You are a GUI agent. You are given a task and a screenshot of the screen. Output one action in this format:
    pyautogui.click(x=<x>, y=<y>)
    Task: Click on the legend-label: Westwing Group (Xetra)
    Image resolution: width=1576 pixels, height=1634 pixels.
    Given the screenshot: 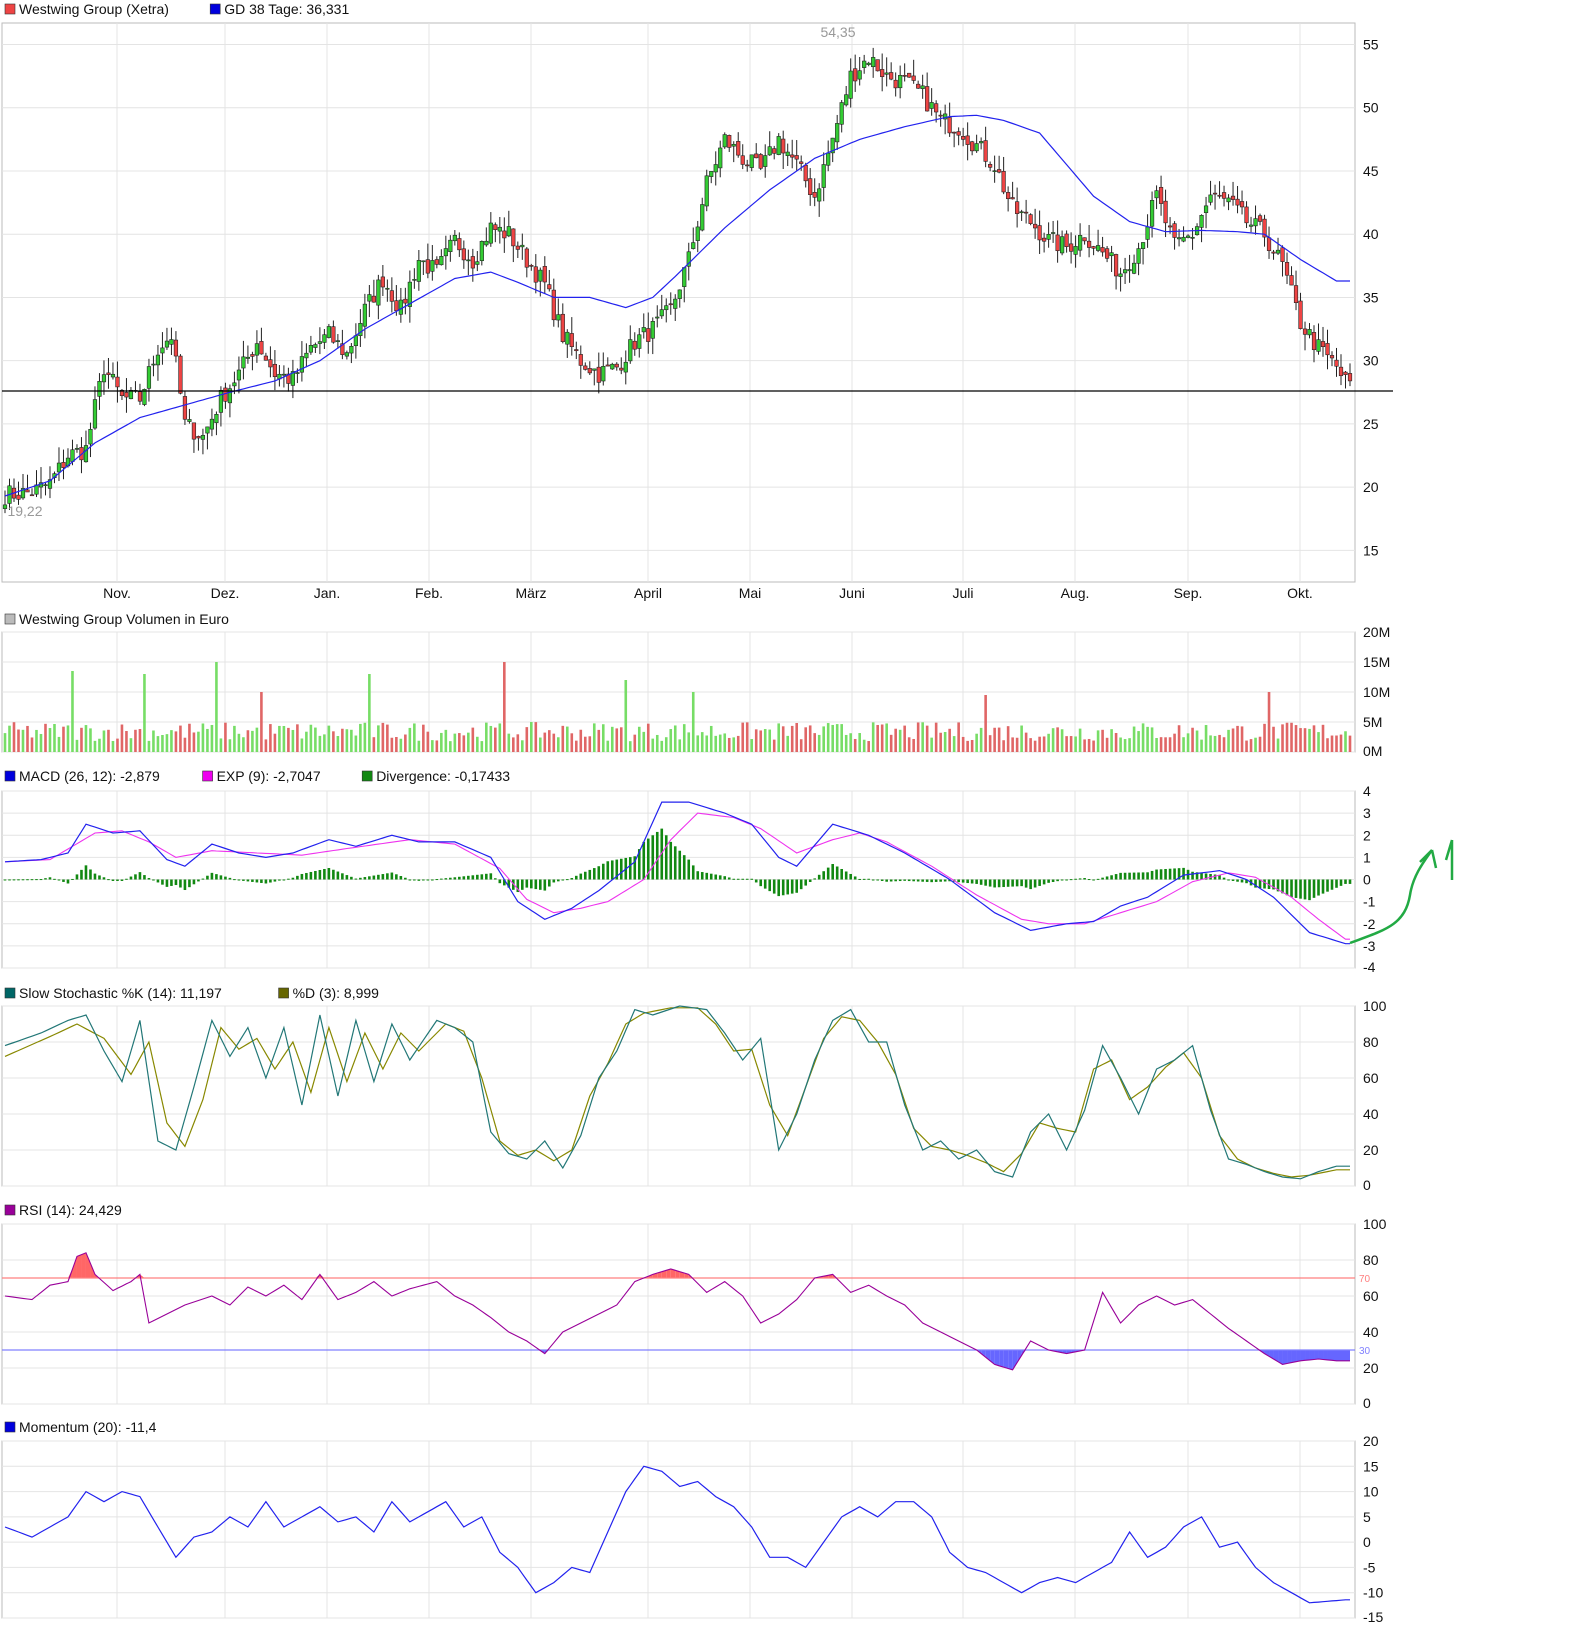 What is the action you would take?
    pyautogui.click(x=94, y=9)
    